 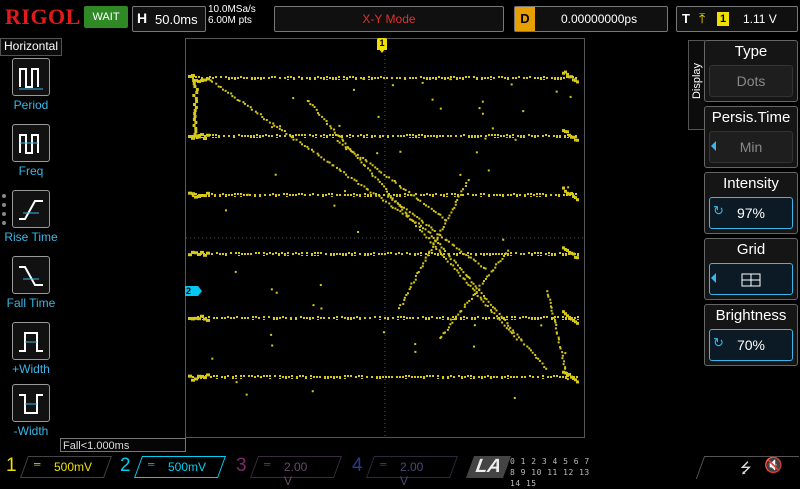 What do you see at coordinates (125, 465) in the screenshot?
I see `channel-2-number: 2` at bounding box center [125, 465].